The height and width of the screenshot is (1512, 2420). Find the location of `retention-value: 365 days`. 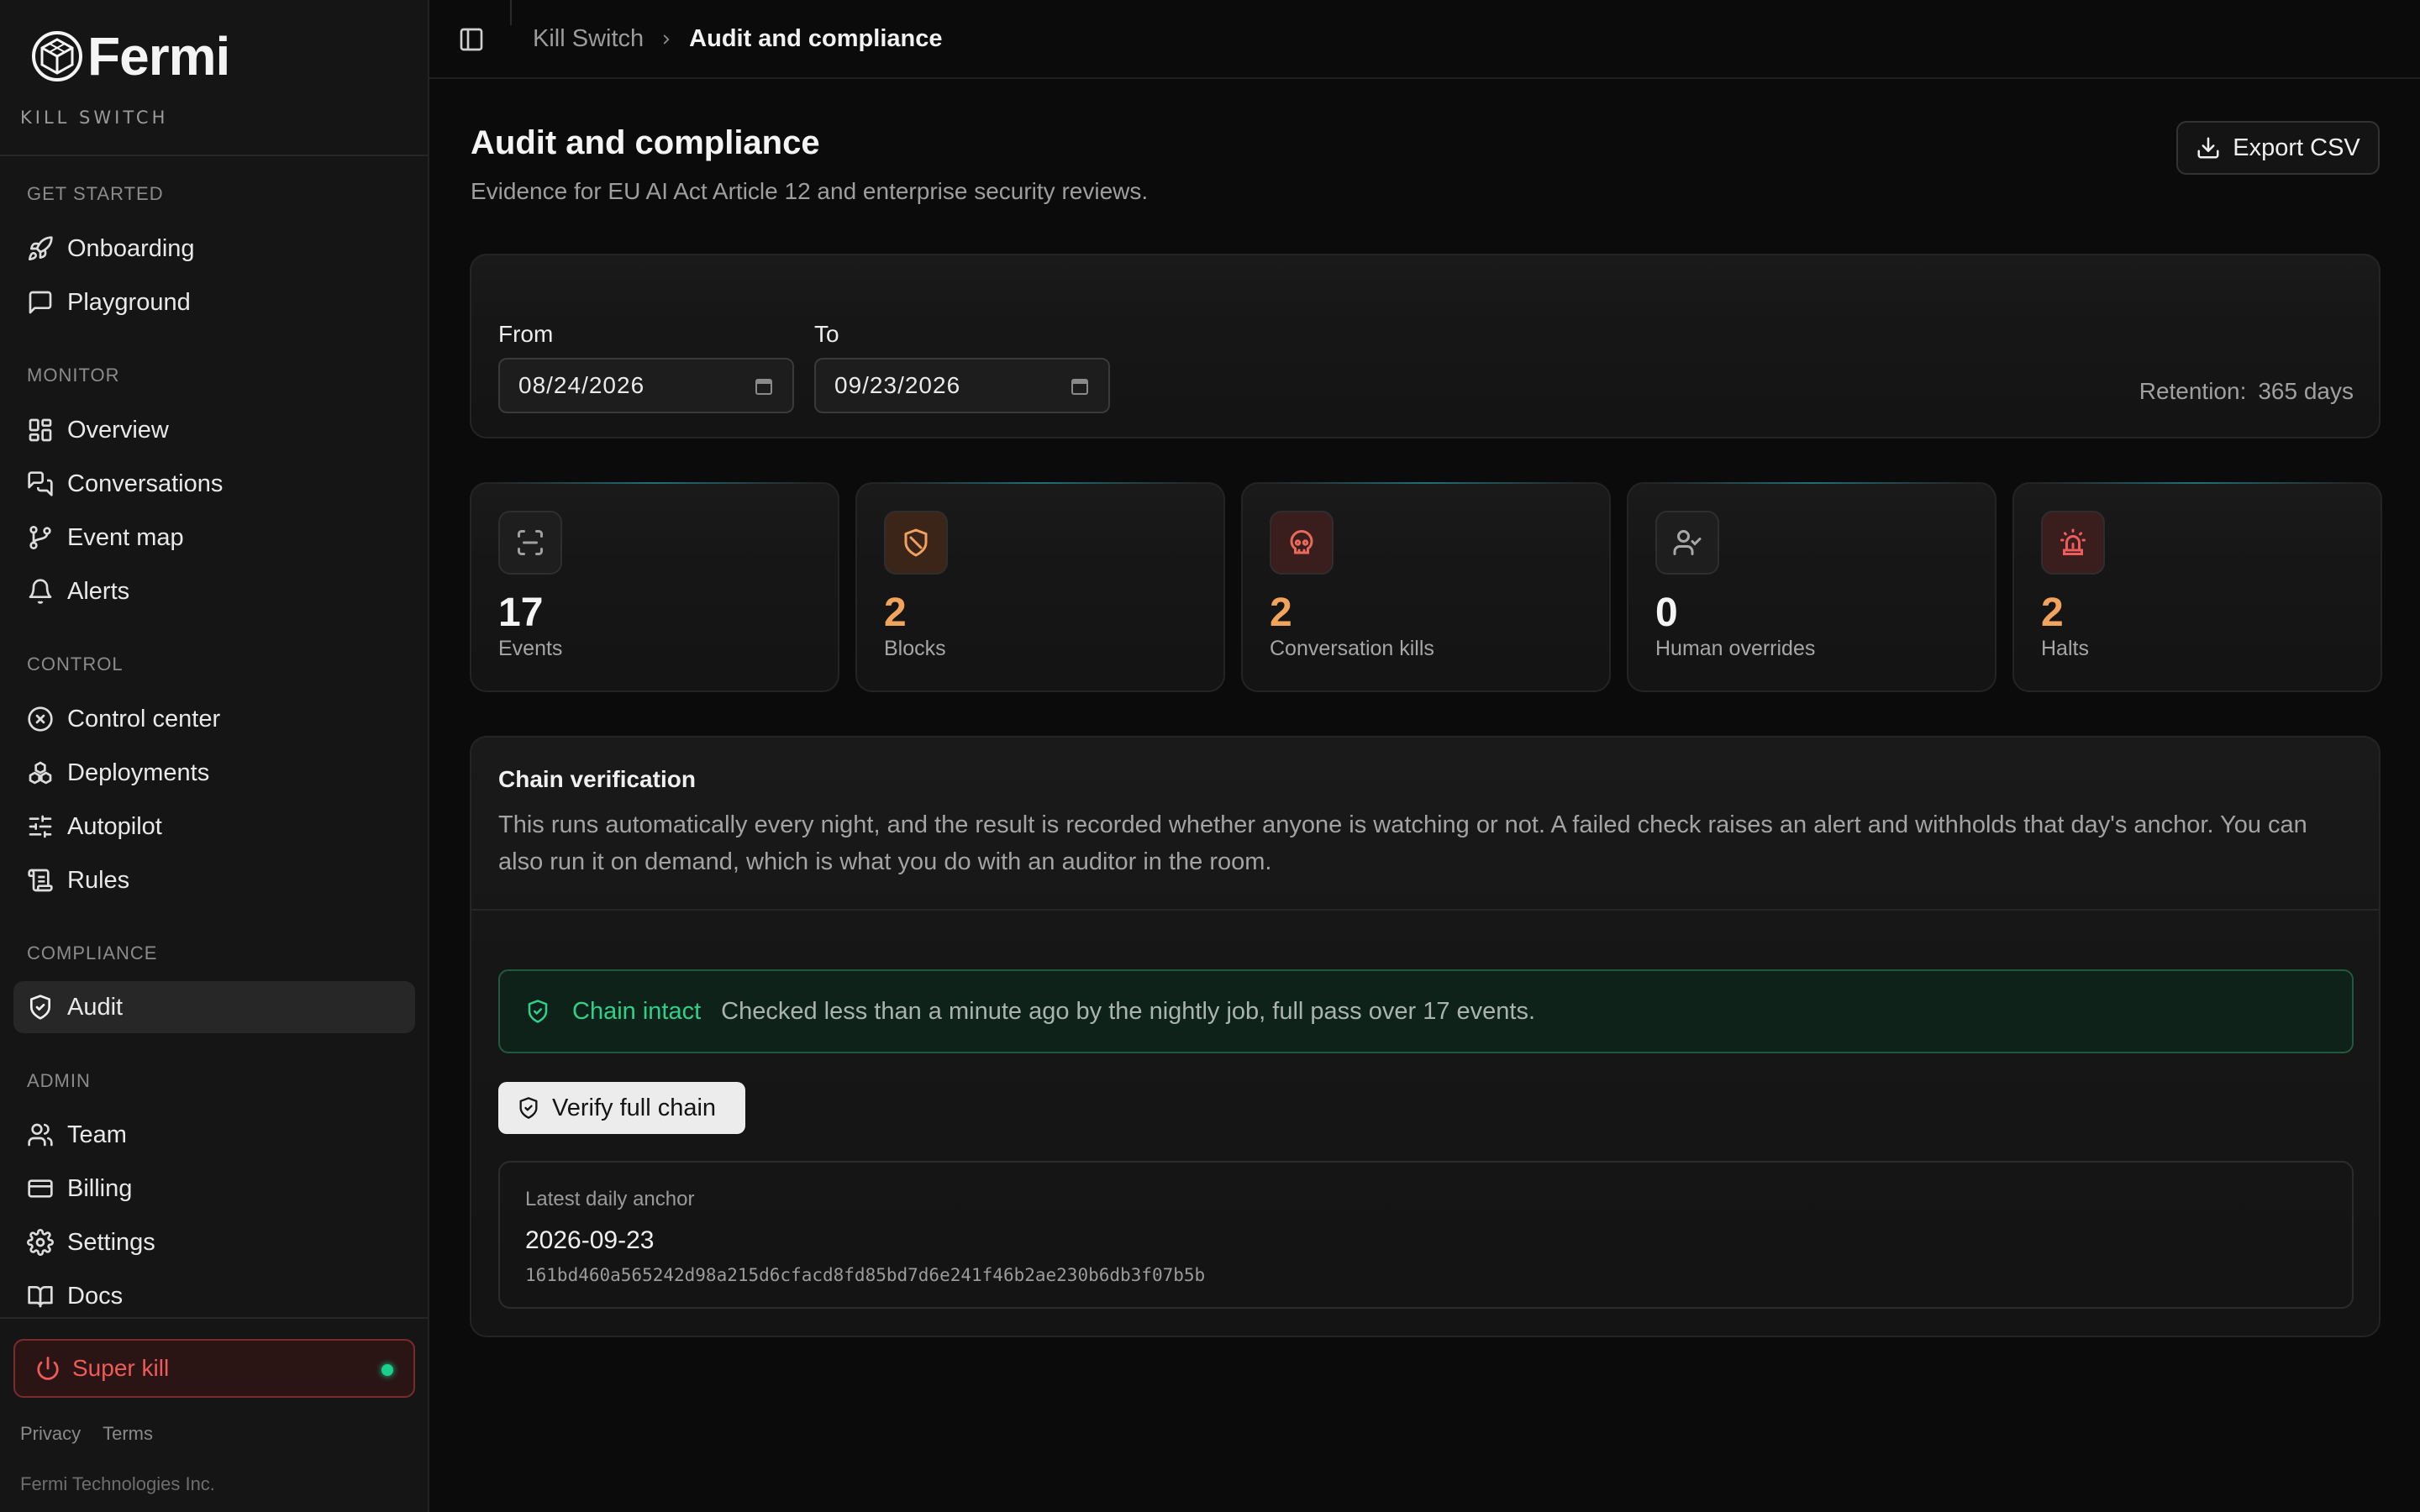

retention-value: 365 days is located at coordinates (2306, 391).